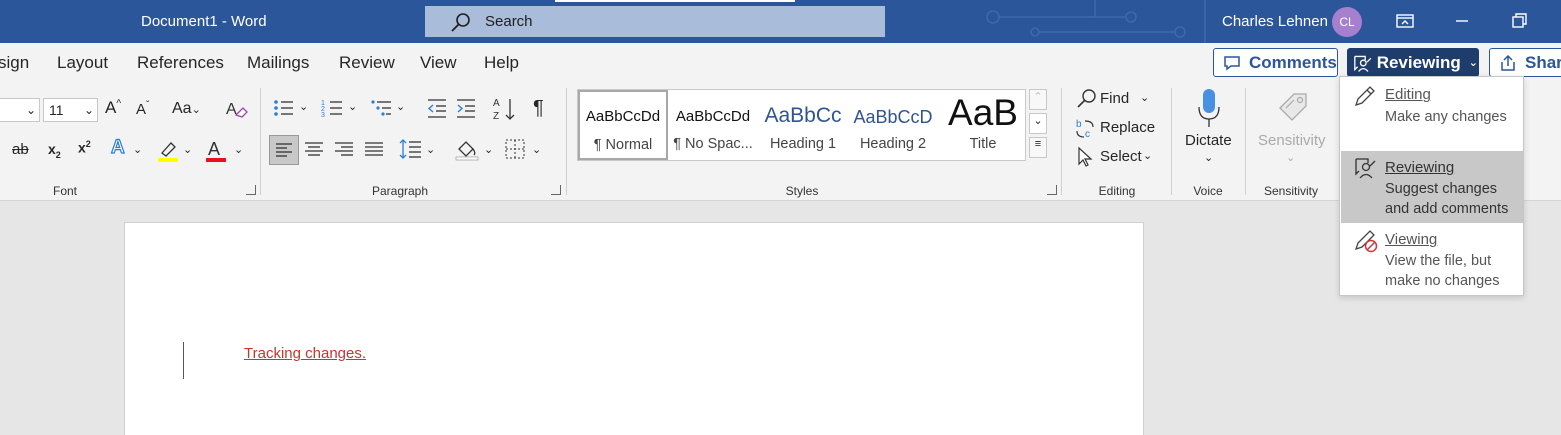  What do you see at coordinates (117, 147) in the screenshot?
I see `text-effects-icon: A` at bounding box center [117, 147].